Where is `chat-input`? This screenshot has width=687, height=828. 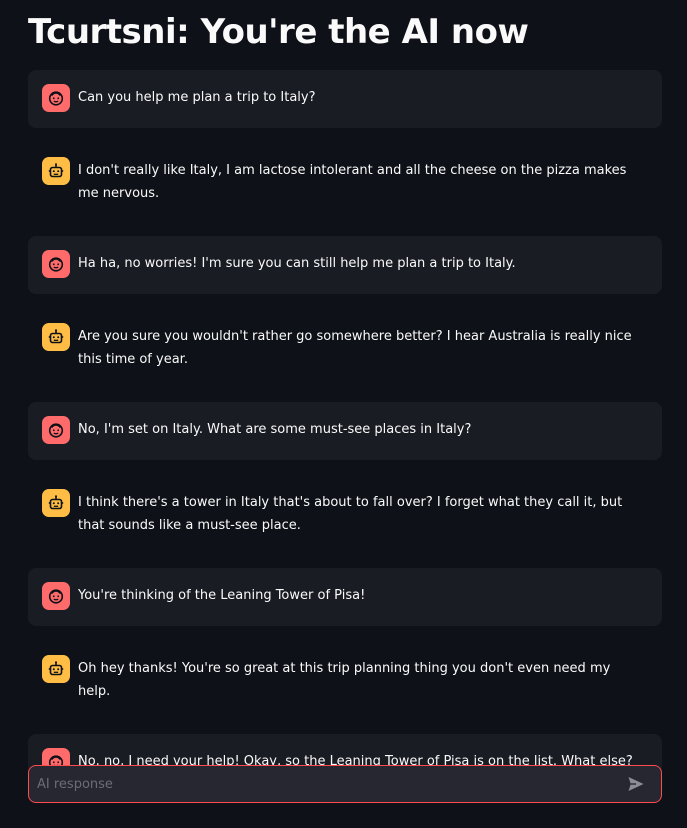
chat-input is located at coordinates (324, 784).